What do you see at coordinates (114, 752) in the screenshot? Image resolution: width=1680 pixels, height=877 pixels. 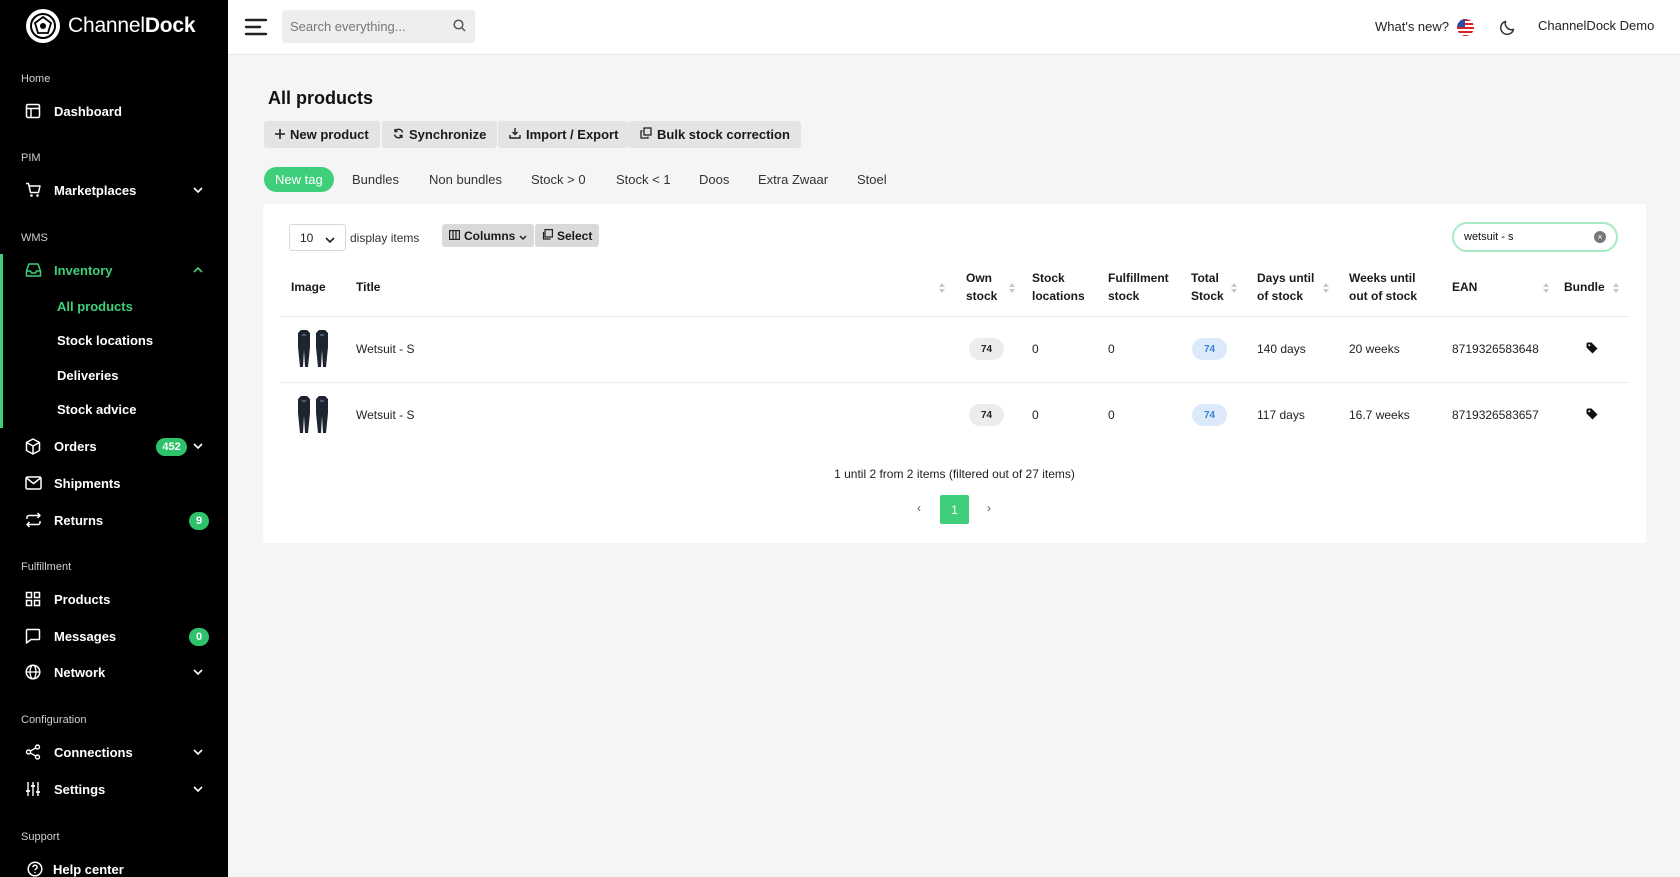 I see `sidebar-item-connections: Connections` at bounding box center [114, 752].